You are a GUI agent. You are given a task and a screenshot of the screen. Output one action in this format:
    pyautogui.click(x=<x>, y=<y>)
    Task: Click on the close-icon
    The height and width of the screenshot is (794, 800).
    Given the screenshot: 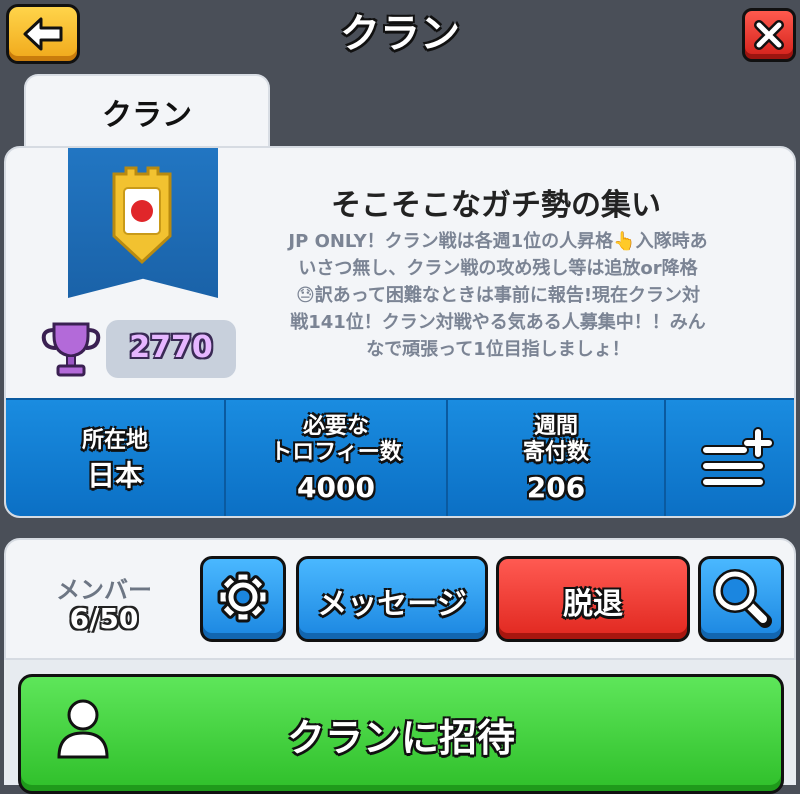 What is the action you would take?
    pyautogui.click(x=769, y=35)
    